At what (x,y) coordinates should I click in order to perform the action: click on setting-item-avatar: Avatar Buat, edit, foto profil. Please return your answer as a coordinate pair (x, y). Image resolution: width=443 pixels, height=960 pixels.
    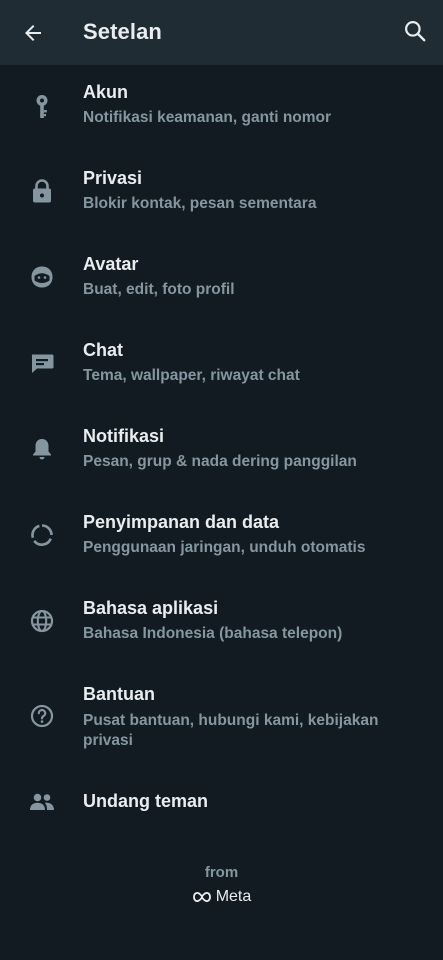
    Looking at the image, I should click on (221, 285).